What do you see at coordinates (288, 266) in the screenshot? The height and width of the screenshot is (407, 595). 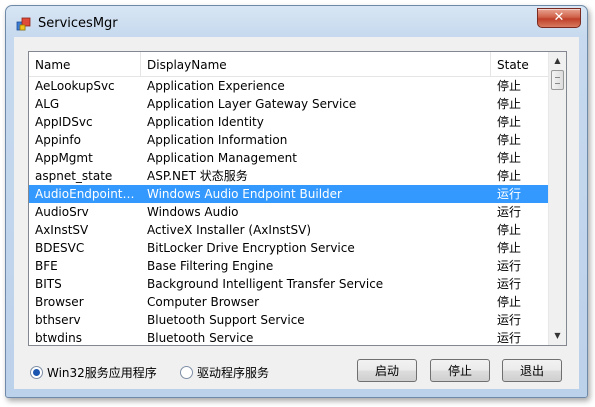 I see `table-row: BFE Base Filtering Engine 运行` at bounding box center [288, 266].